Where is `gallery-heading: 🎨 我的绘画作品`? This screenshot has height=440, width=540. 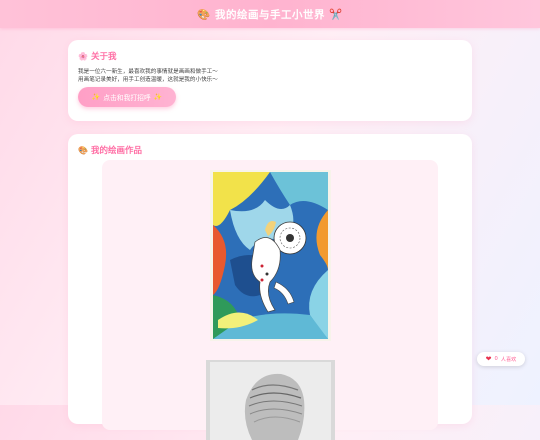 gallery-heading: 🎨 我的绘画作品 is located at coordinates (110, 150).